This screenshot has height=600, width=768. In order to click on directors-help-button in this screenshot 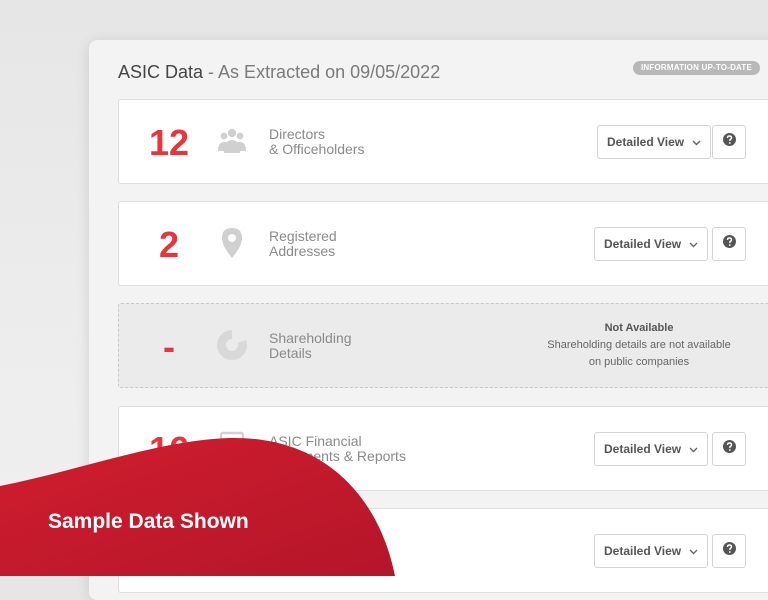, I will do `click(729, 142)`.